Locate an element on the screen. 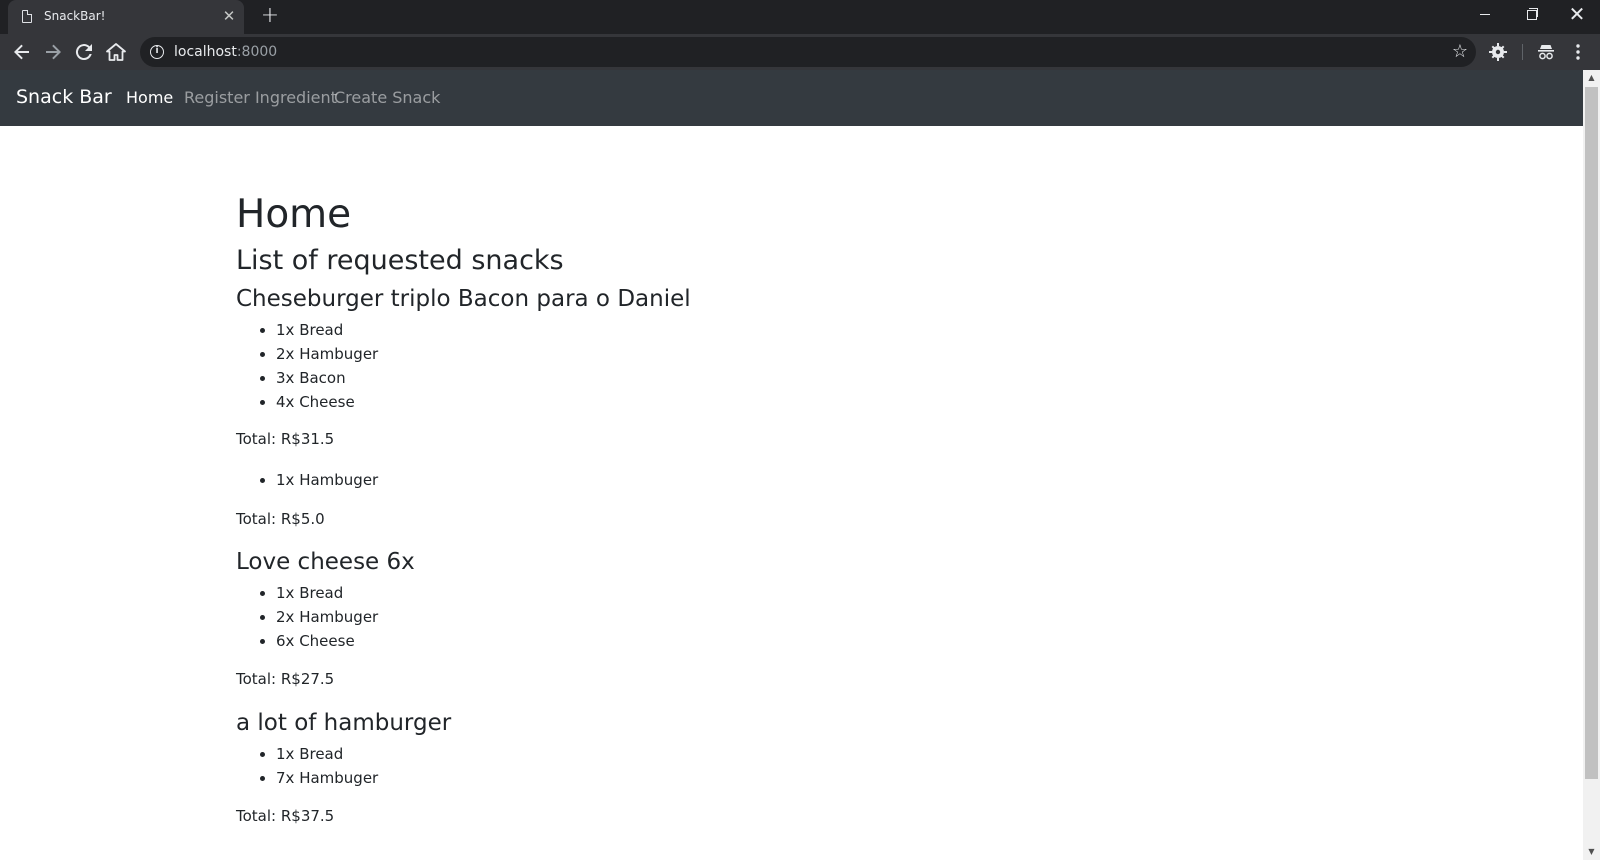 This screenshot has width=1600, height=860. snack-total: Total: R$5.0 is located at coordinates (280, 519).